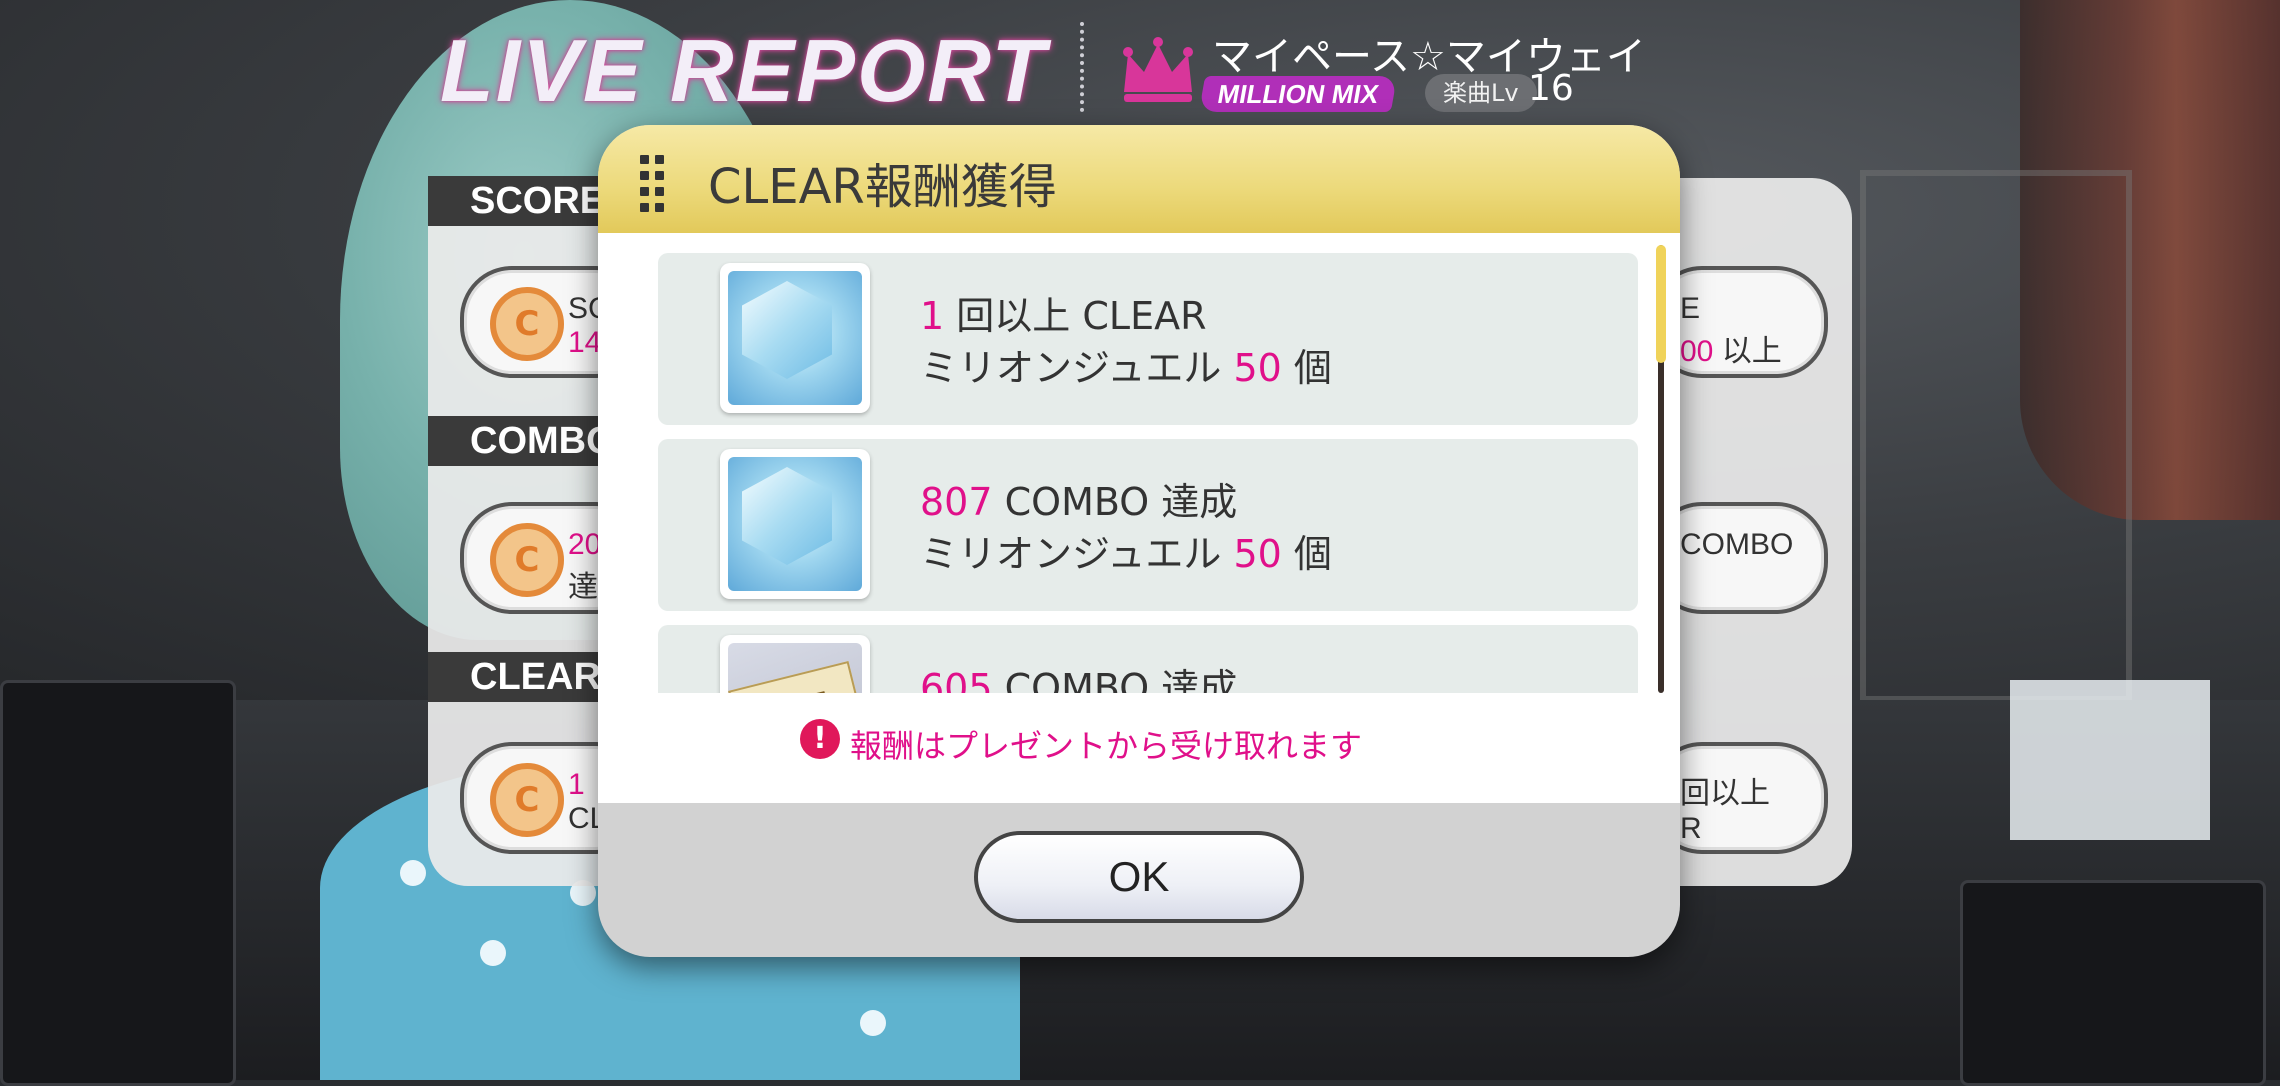  Describe the element at coordinates (882, 187) in the screenshot. I see `dialog-title: CLEAR報酬獲得` at that location.